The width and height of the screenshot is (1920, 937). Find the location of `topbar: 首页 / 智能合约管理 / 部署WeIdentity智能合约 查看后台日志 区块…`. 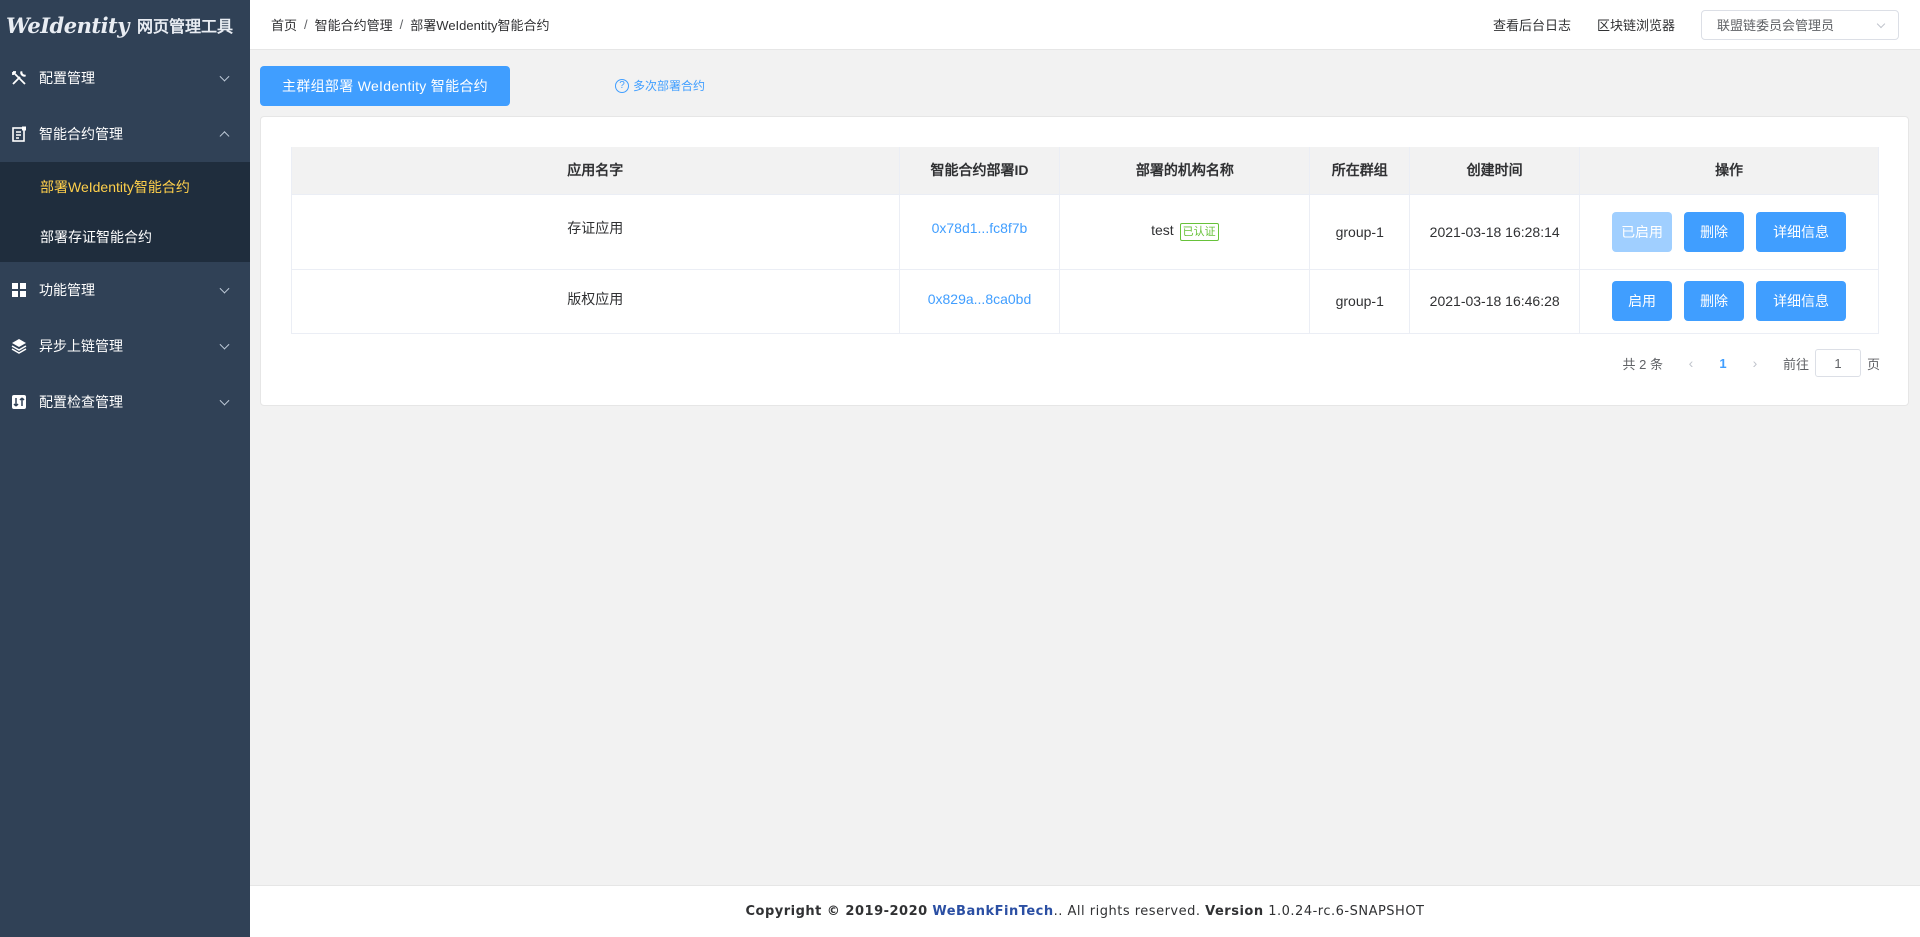

topbar: 首页 / 智能合约管理 / 部署WeIdentity智能合约 查看后台日志 区块… is located at coordinates (1085, 25).